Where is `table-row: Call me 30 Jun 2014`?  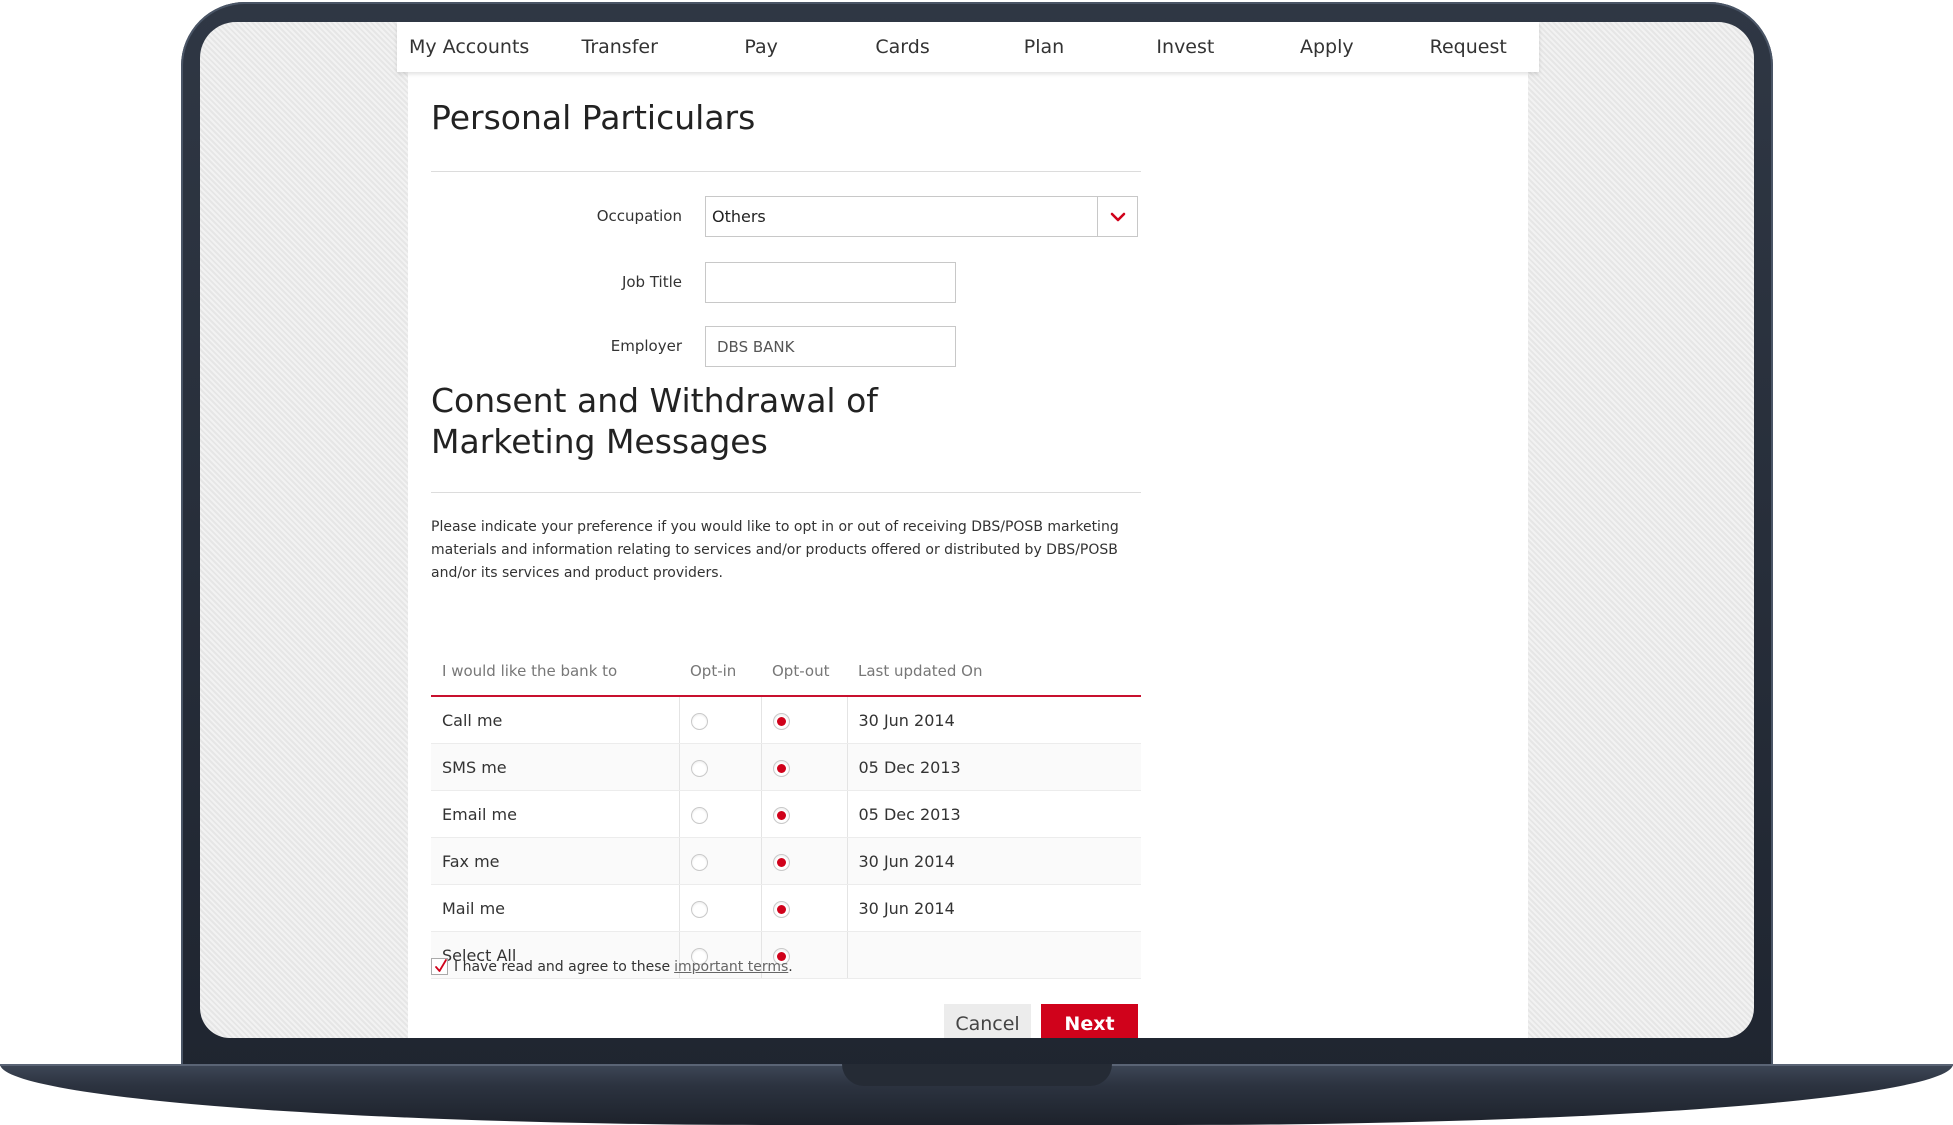
table-row: Call me 30 Jun 2014 is located at coordinates (786, 720).